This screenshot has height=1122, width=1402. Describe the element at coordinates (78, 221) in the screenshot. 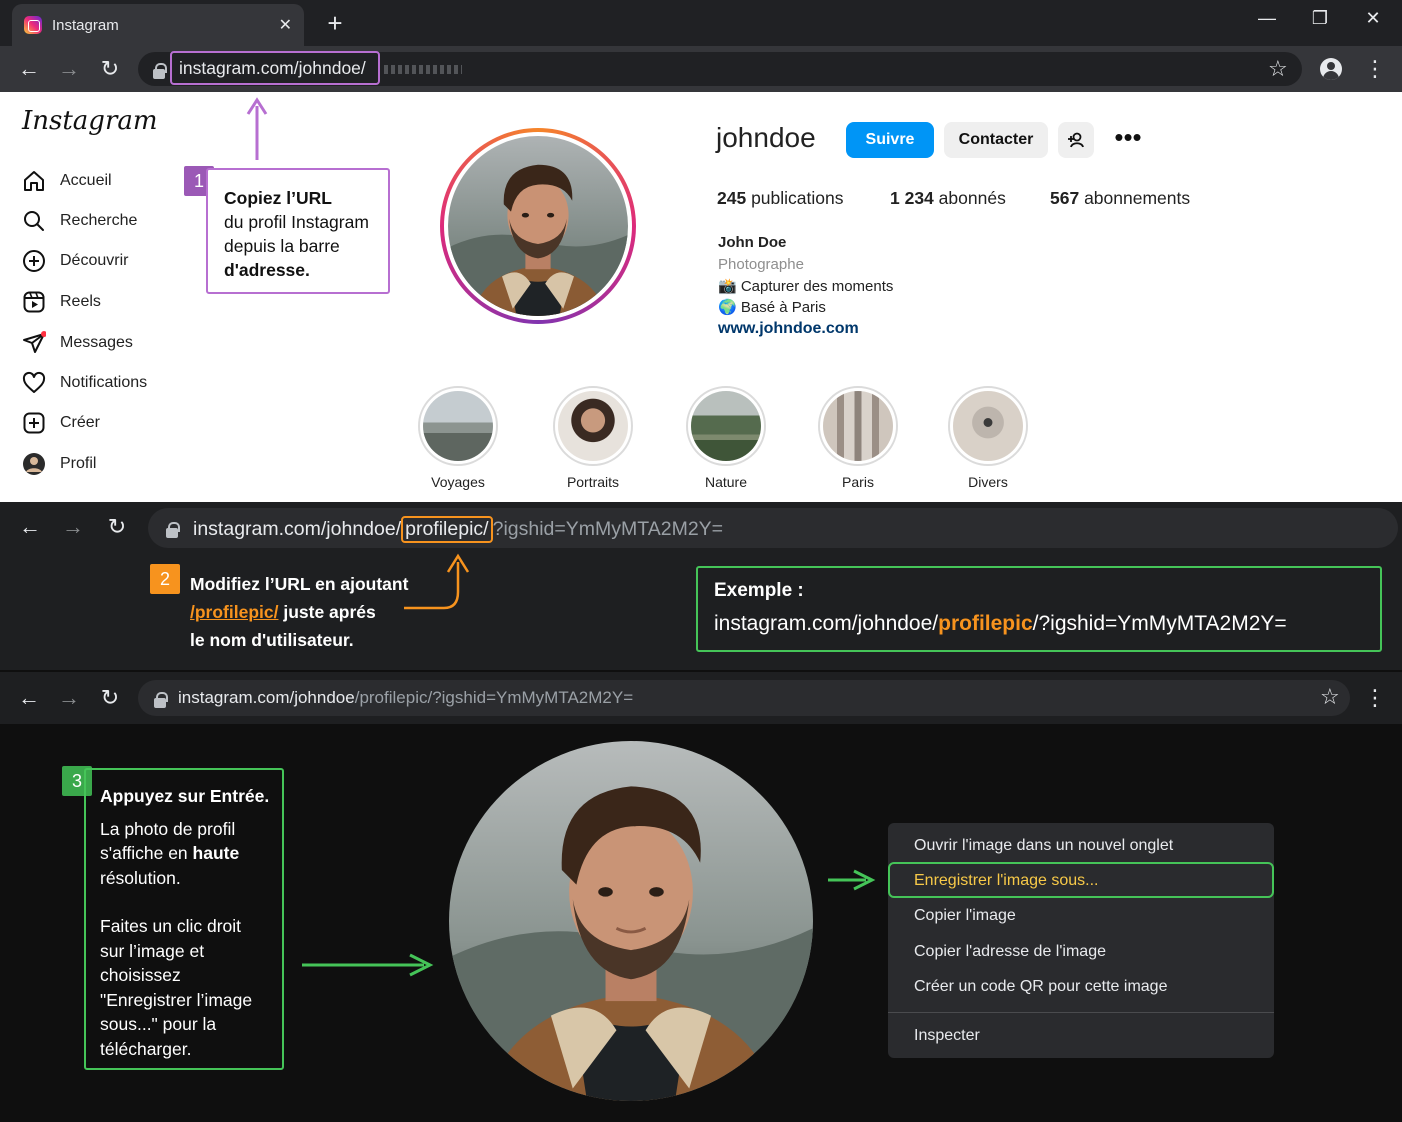

I see `sidebar-item-recherche: Recherche` at that location.